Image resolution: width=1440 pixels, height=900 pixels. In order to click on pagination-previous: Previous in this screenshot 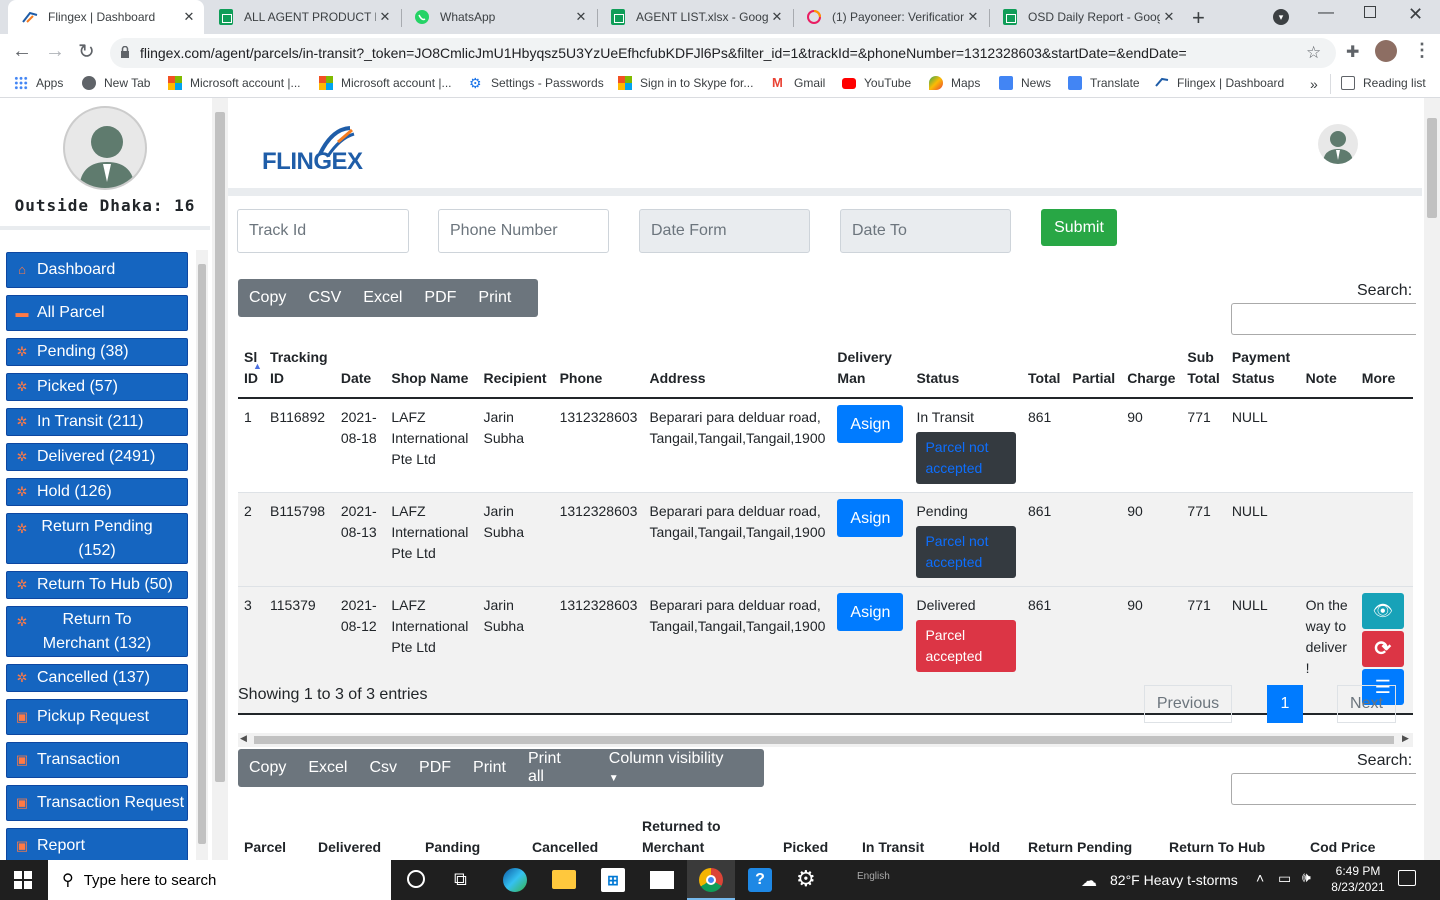, I will do `click(1188, 704)`.